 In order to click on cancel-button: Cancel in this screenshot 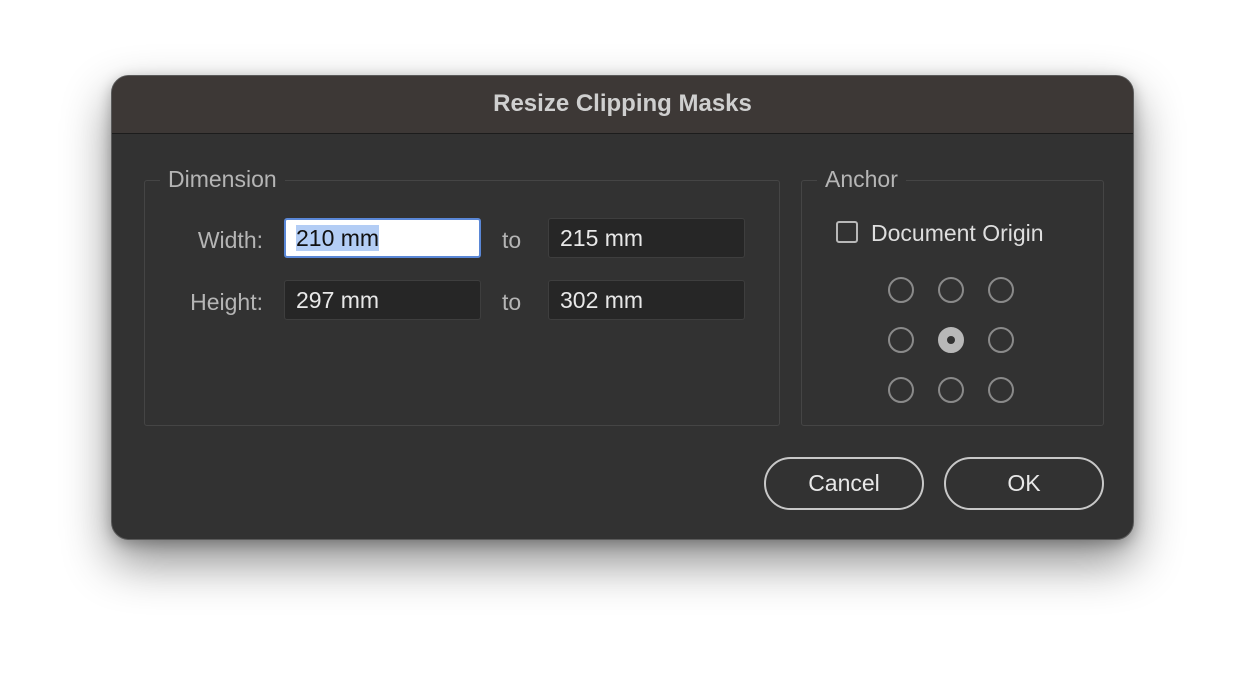, I will do `click(844, 483)`.